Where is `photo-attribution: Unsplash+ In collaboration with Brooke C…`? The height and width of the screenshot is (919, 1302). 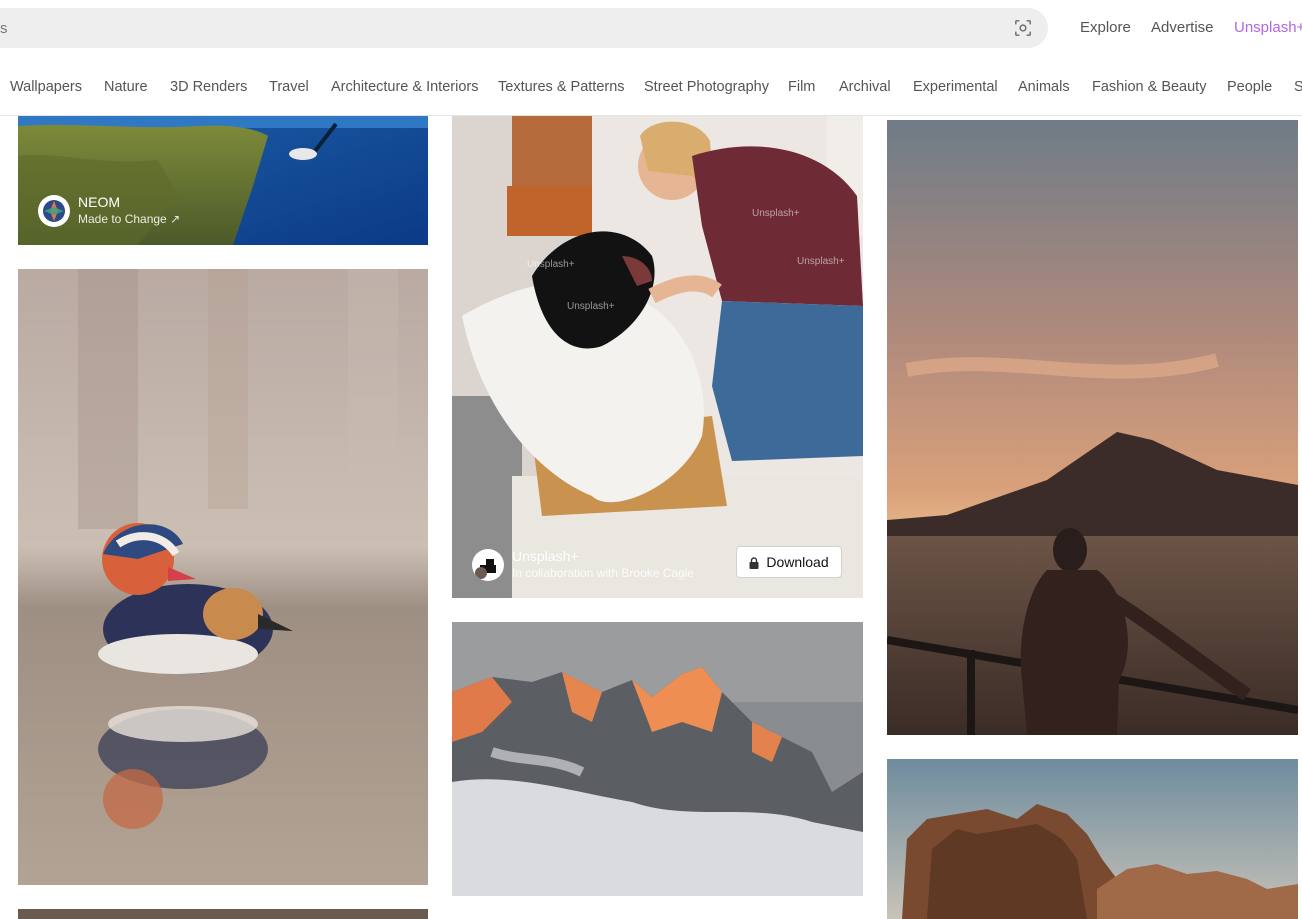
photo-attribution: Unsplash+ In collaboration with Brooke C… is located at coordinates (583, 565).